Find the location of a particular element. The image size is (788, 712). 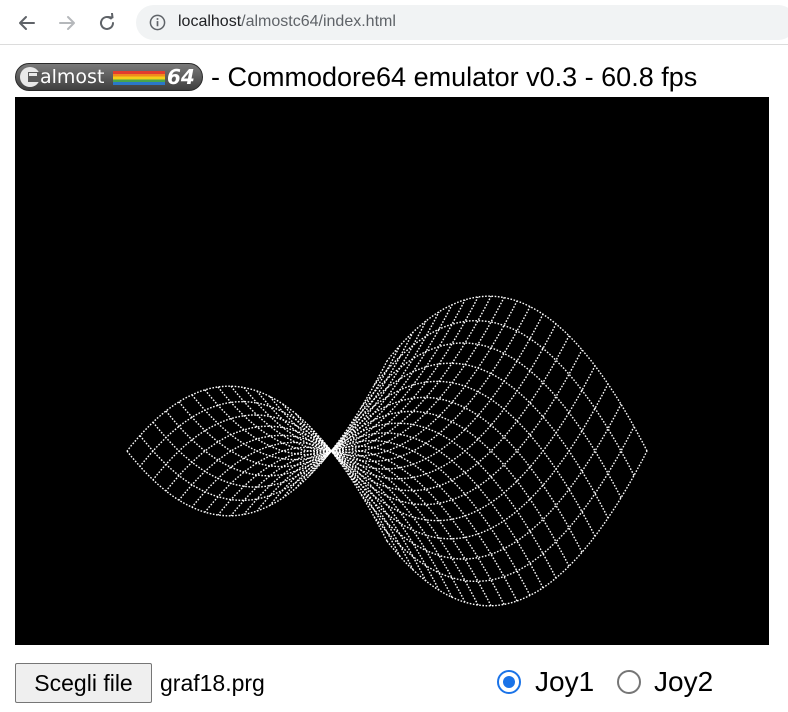

page-title: - Commodore64 emulator v0.3 - 60.8 fps is located at coordinates (454, 76).